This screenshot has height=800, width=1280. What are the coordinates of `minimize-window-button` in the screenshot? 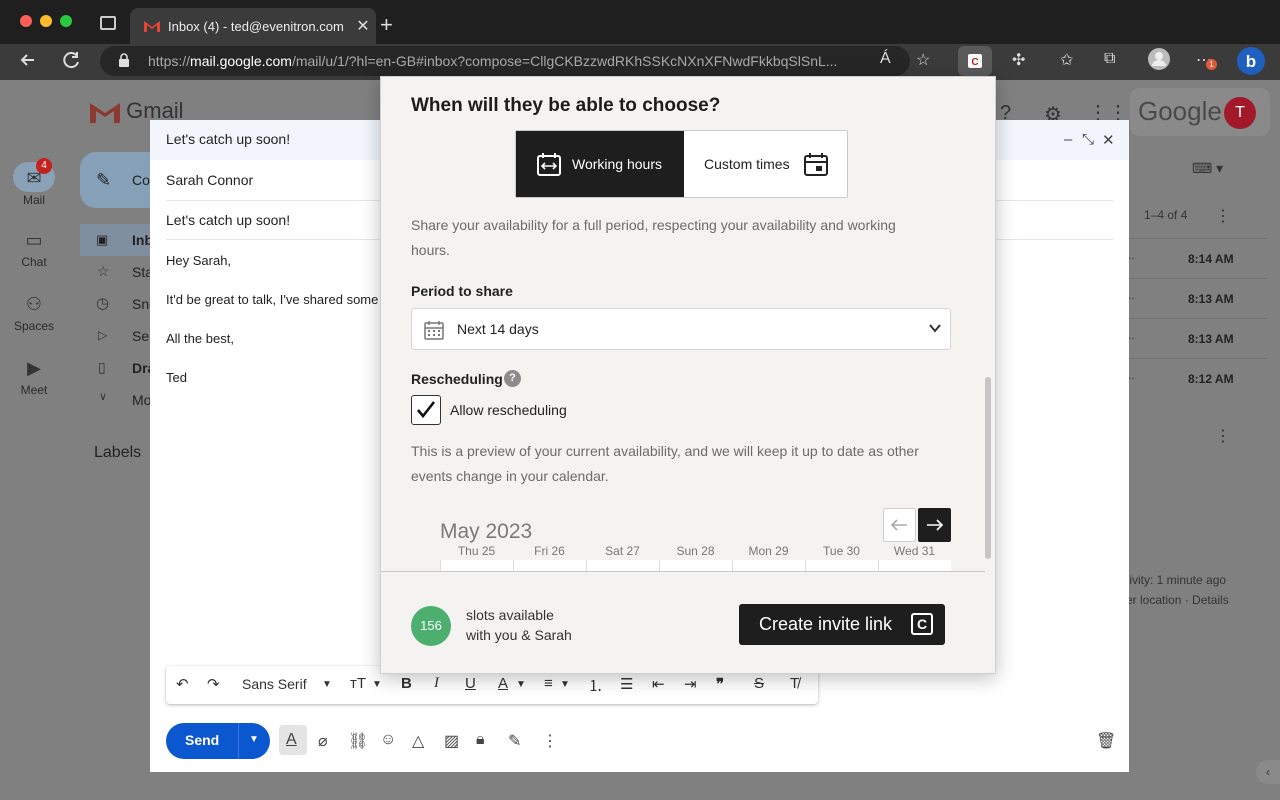 It's located at (46, 21).